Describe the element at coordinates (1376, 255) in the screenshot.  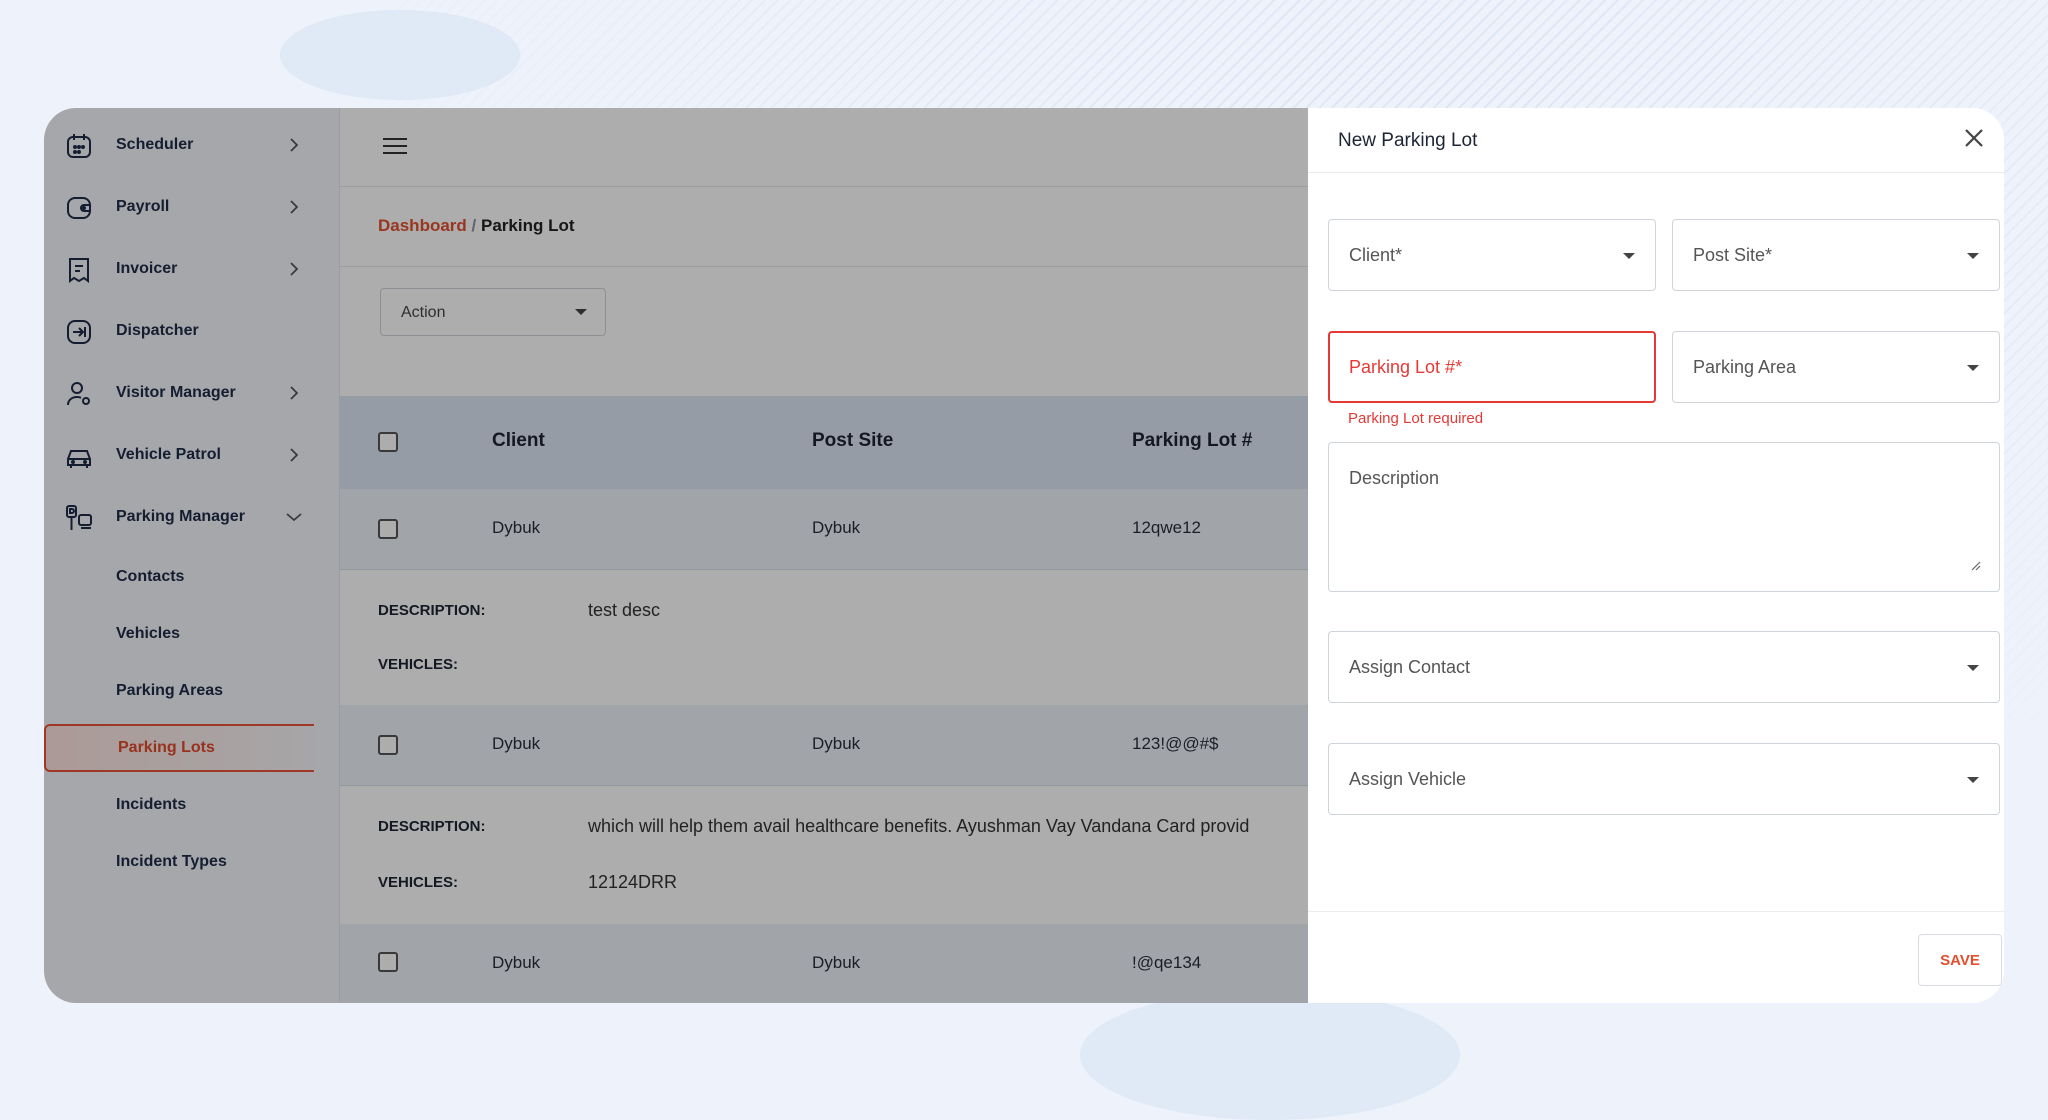
I see `client-select-label: Client*` at that location.